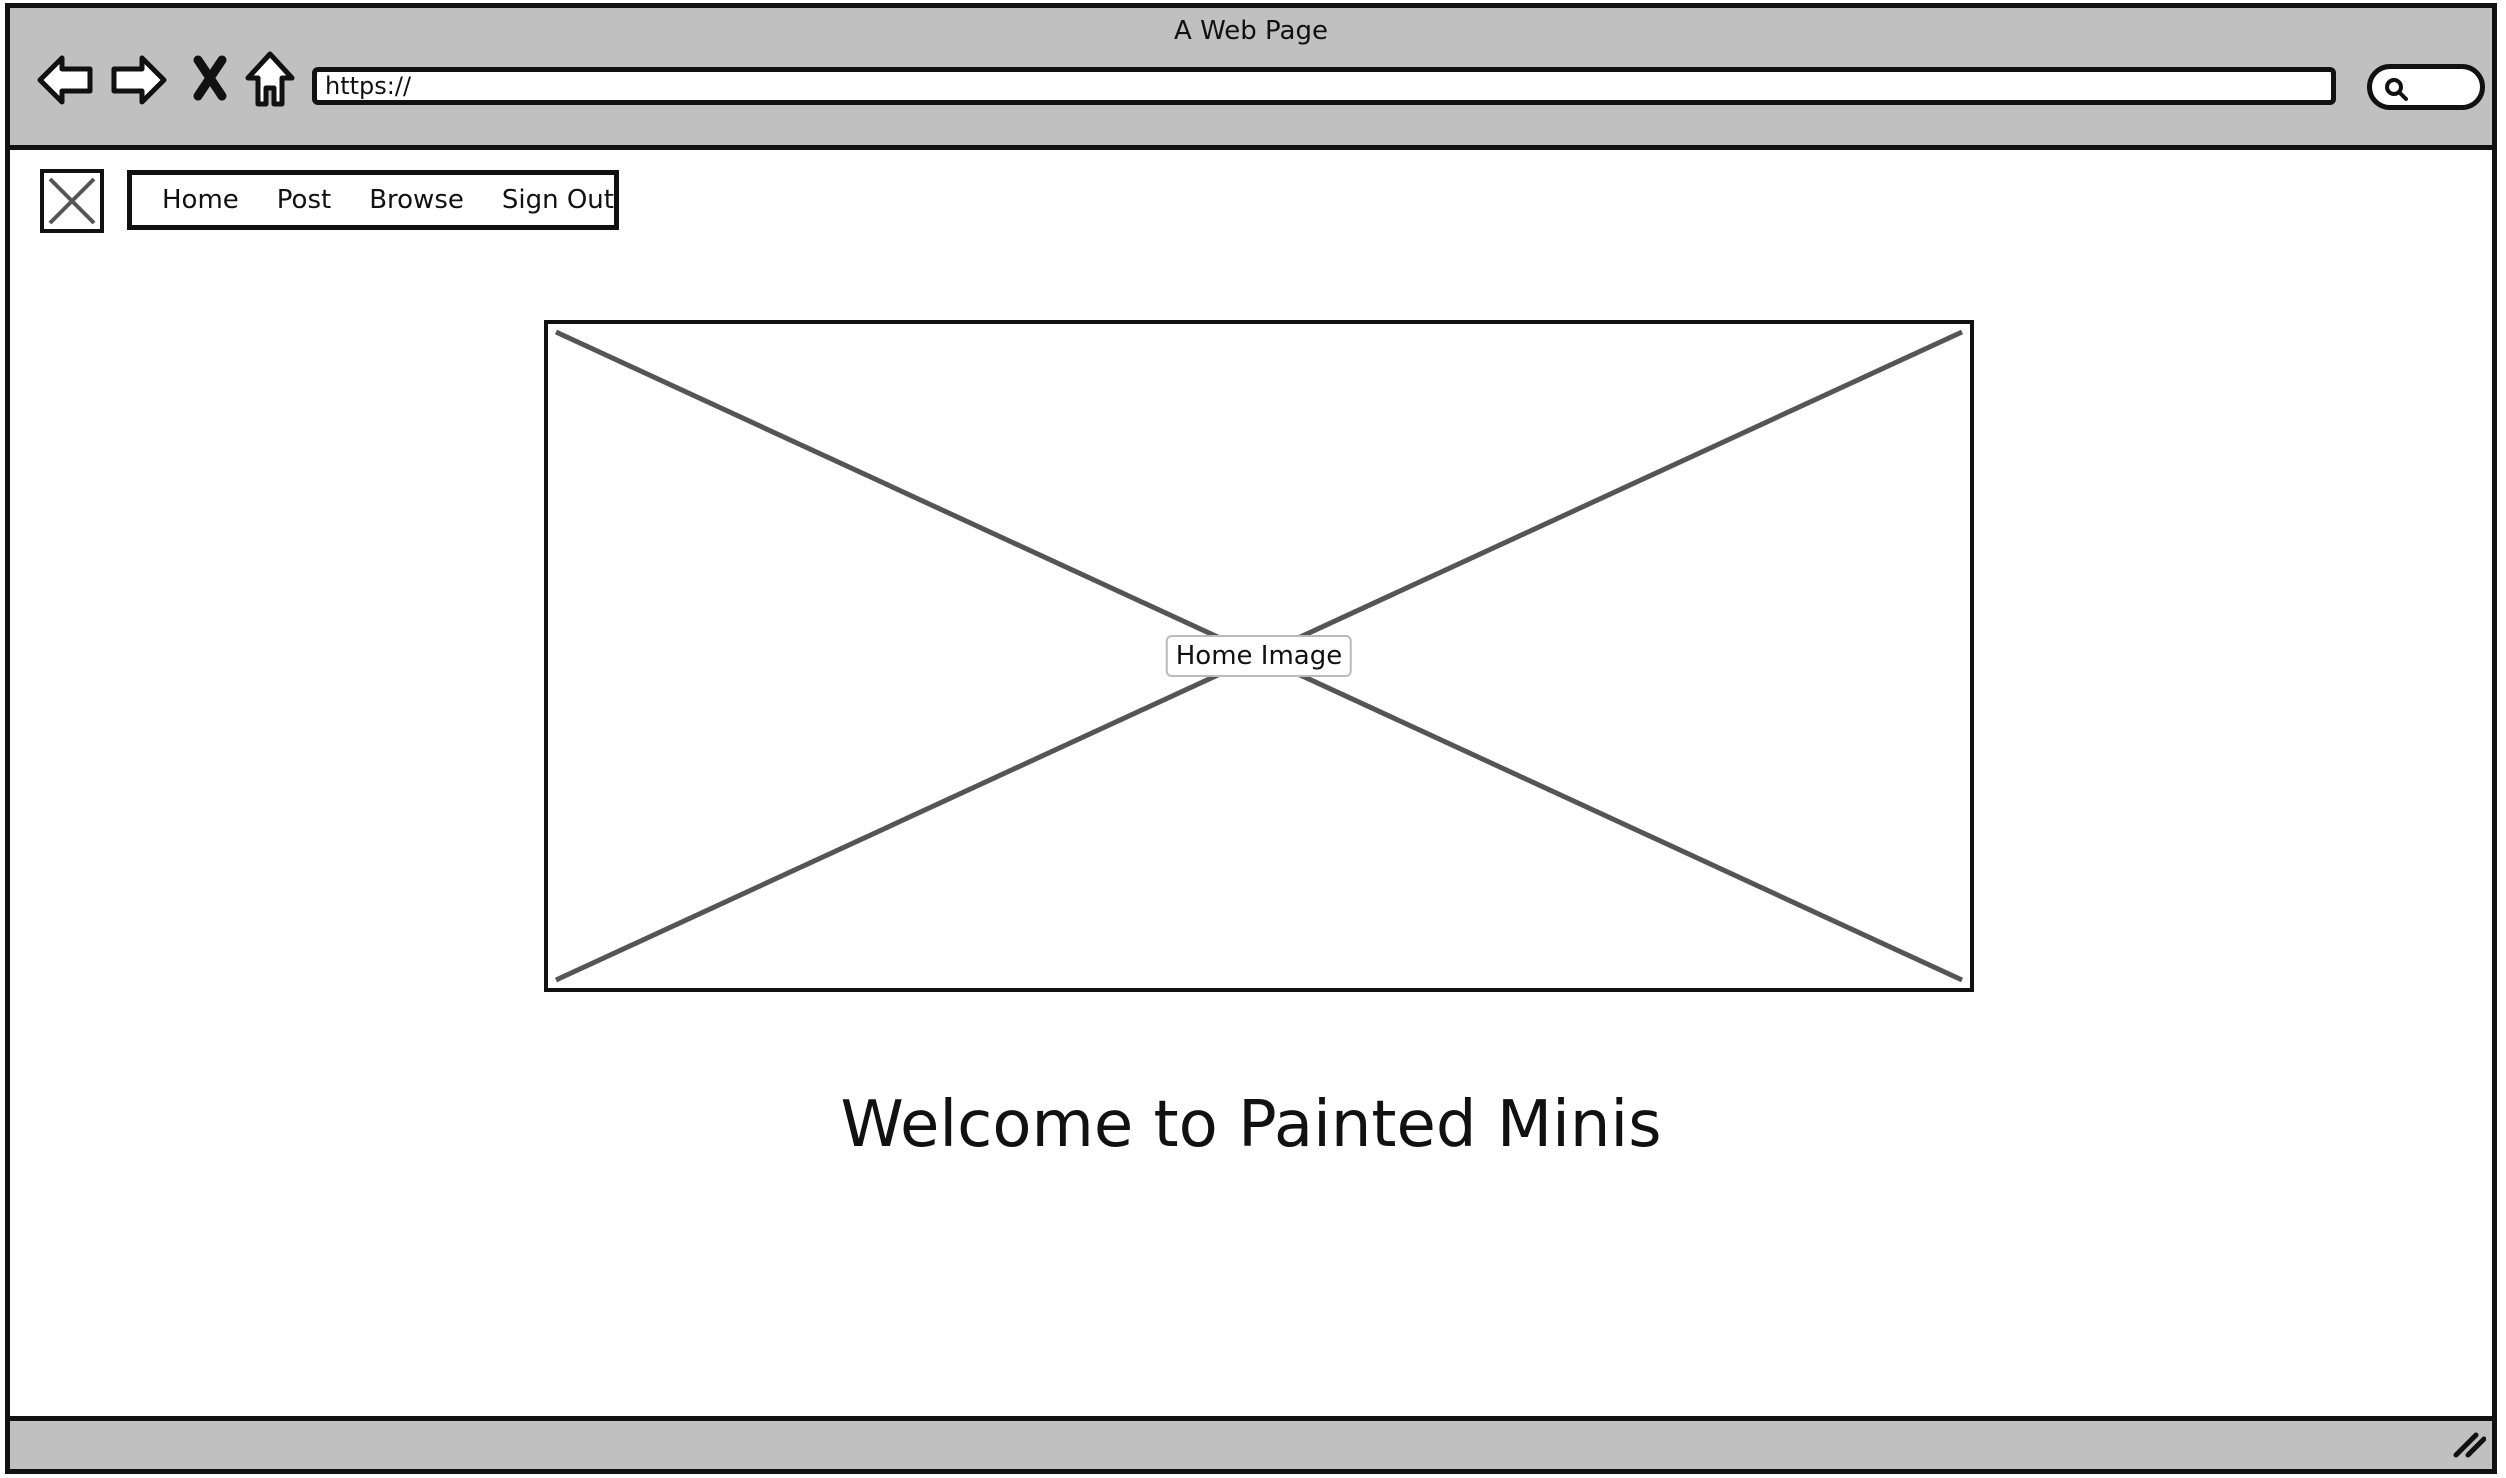 The height and width of the screenshot is (1478, 2506). I want to click on browser-toolbar: A Web Page https://, so click(1251, 79).